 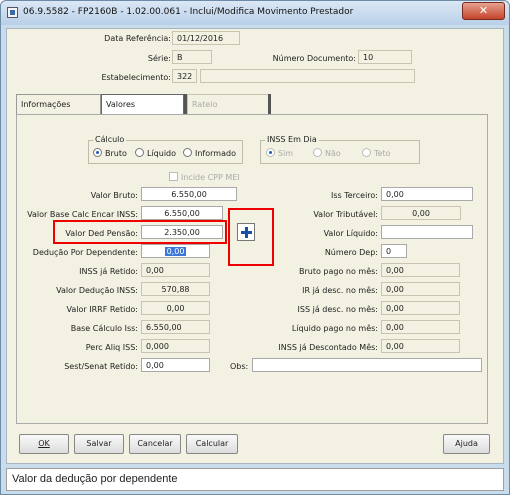 I want to click on inss-ja-desc-mes-label: INSS já Descontado Mês:, so click(x=328, y=347).